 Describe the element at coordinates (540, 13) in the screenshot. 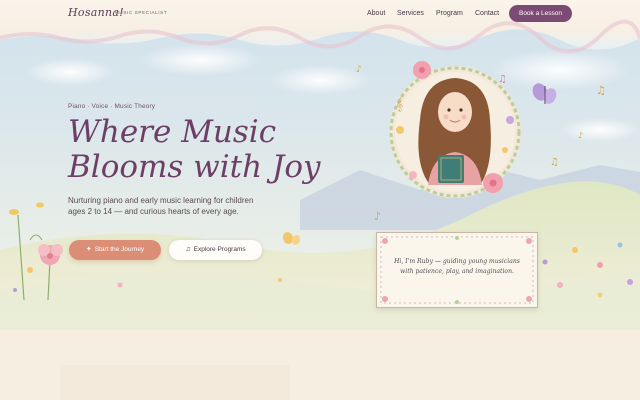

I see `book-lesson-button: Book a Lesson` at that location.